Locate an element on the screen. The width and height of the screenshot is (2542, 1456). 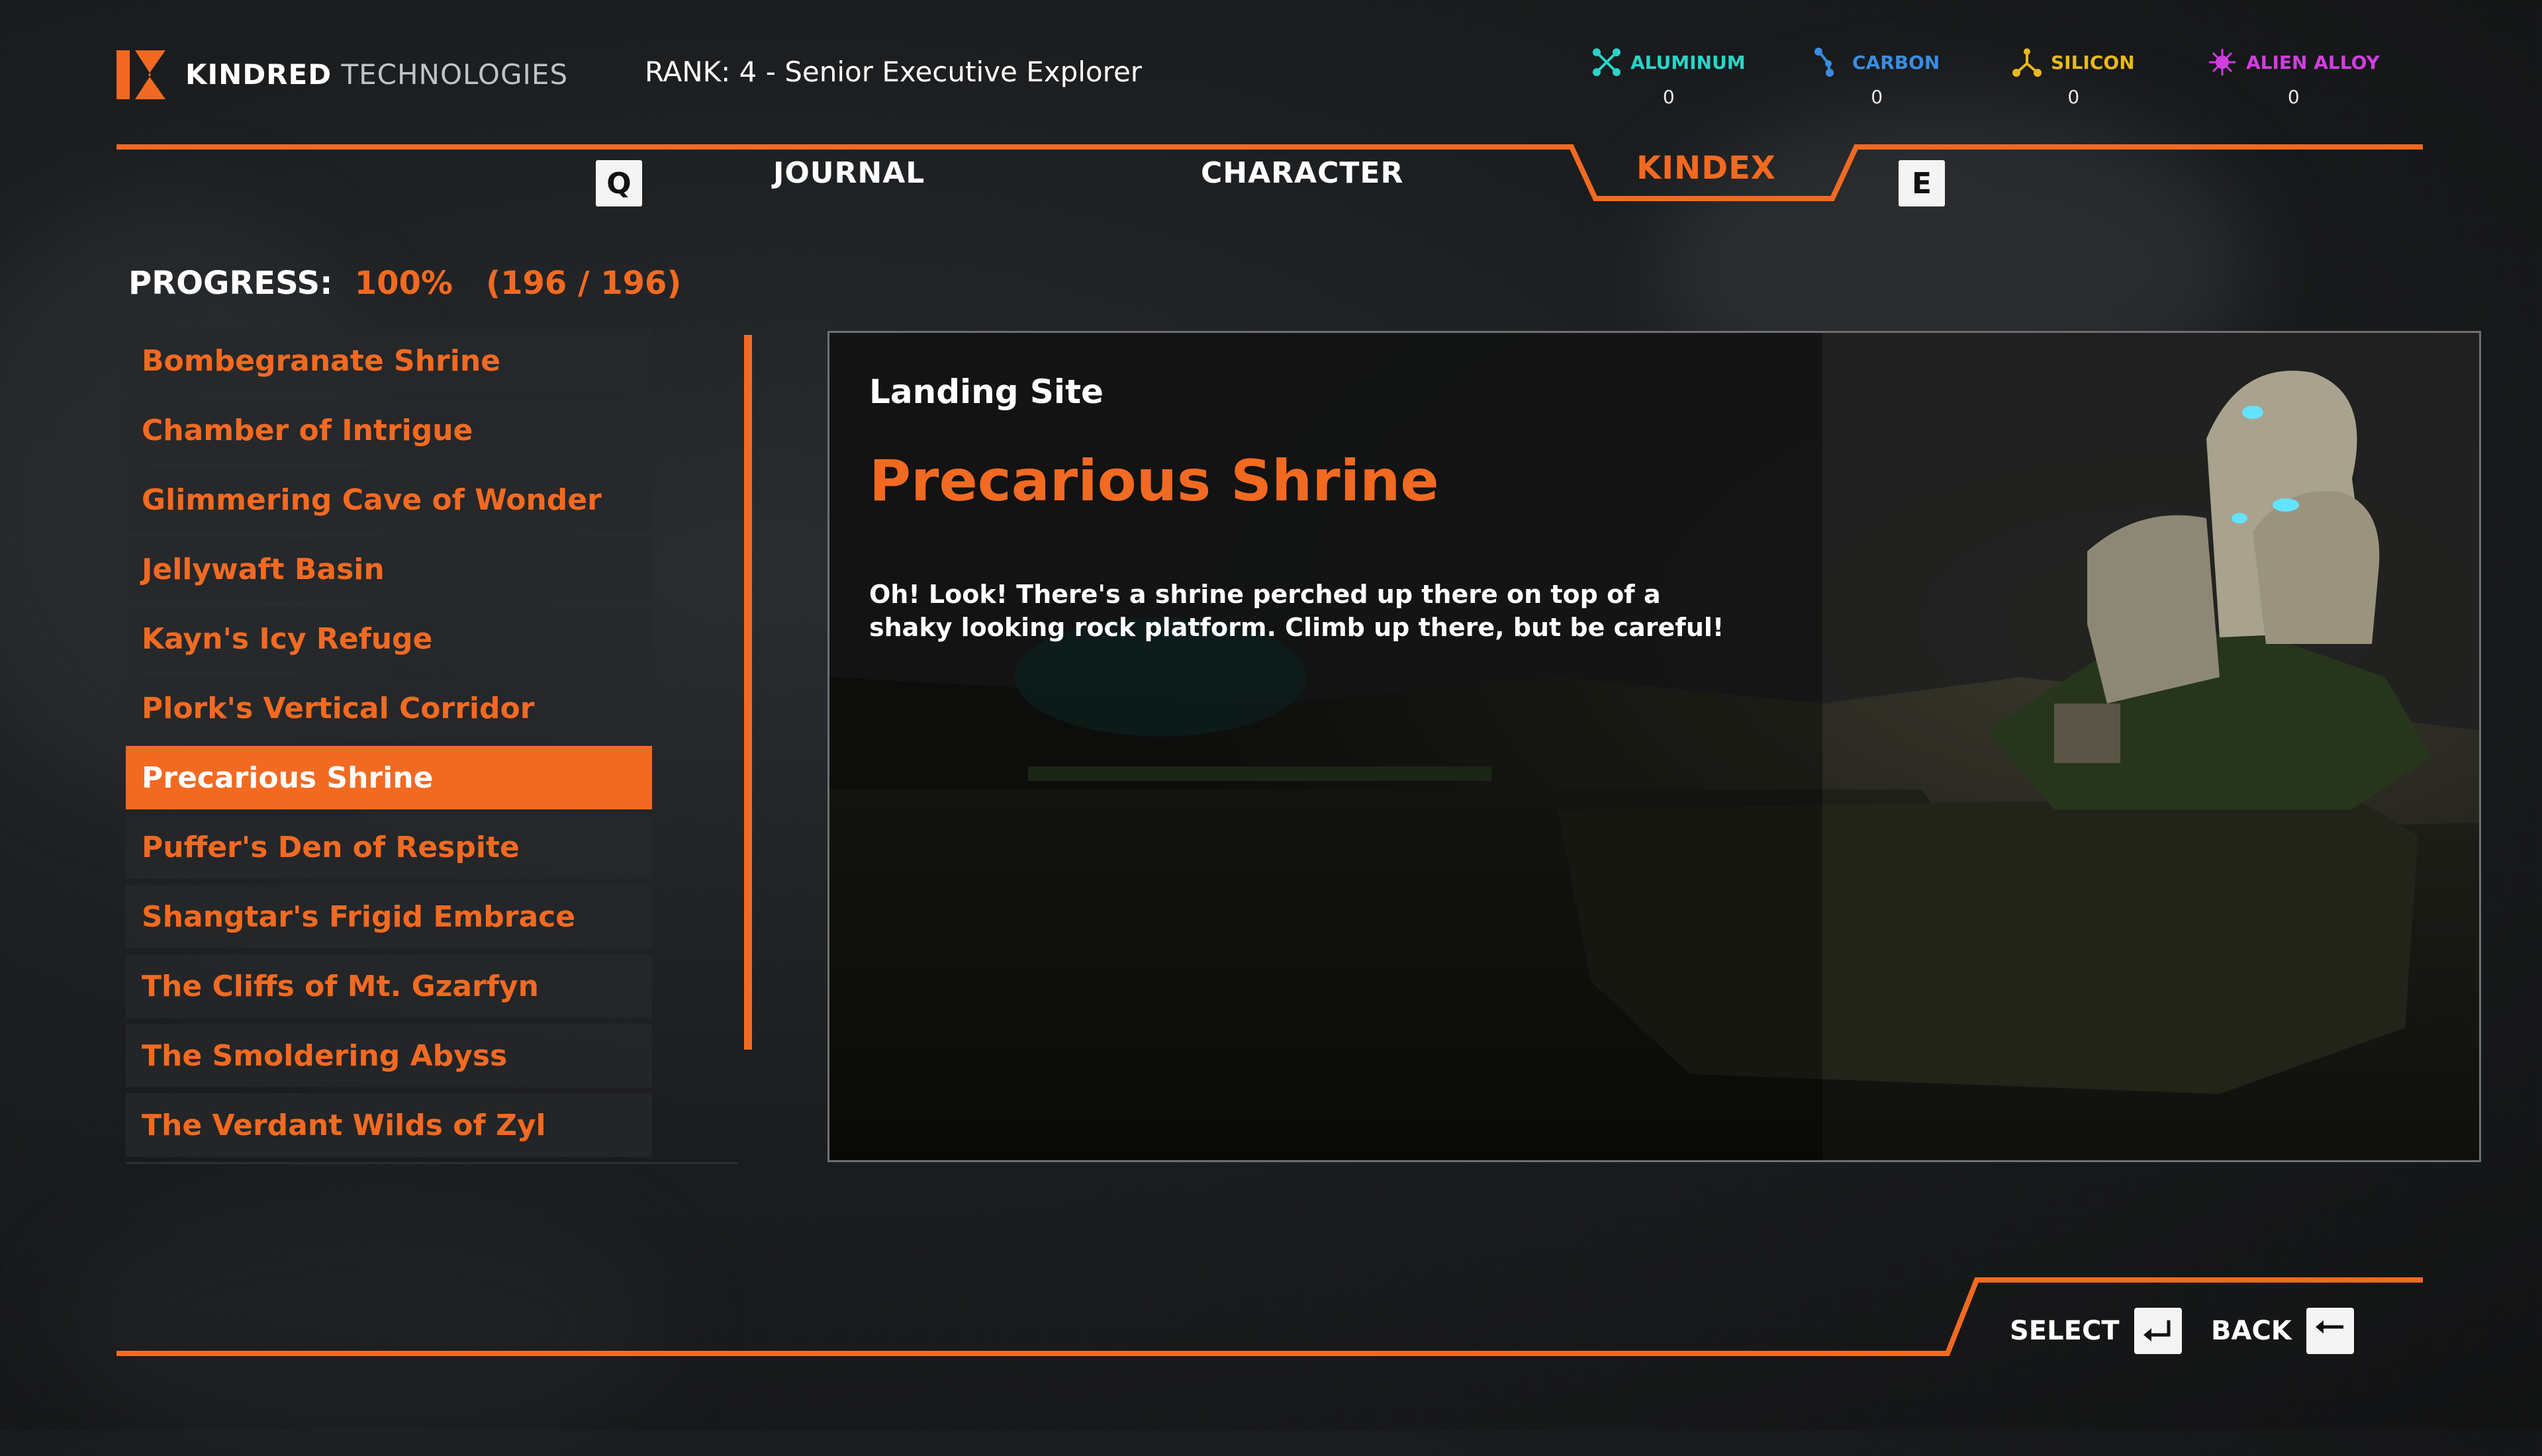
back-button is located at coordinates (2330, 1331).